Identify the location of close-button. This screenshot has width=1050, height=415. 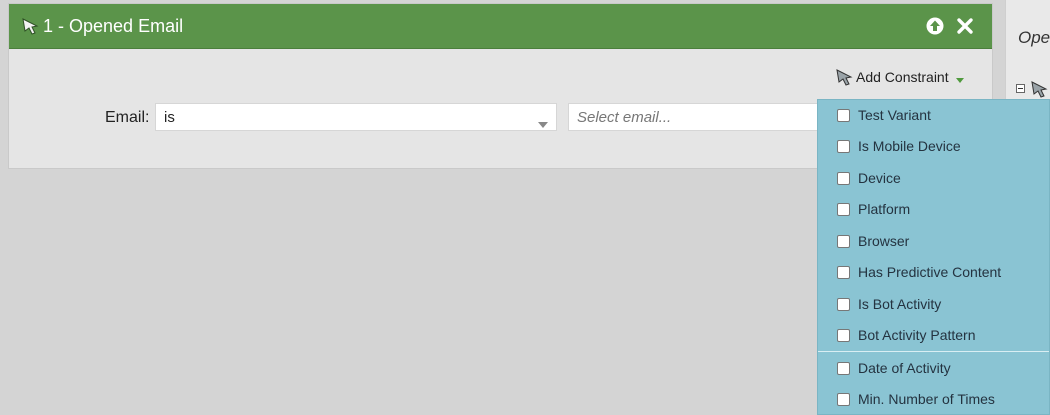
(965, 26).